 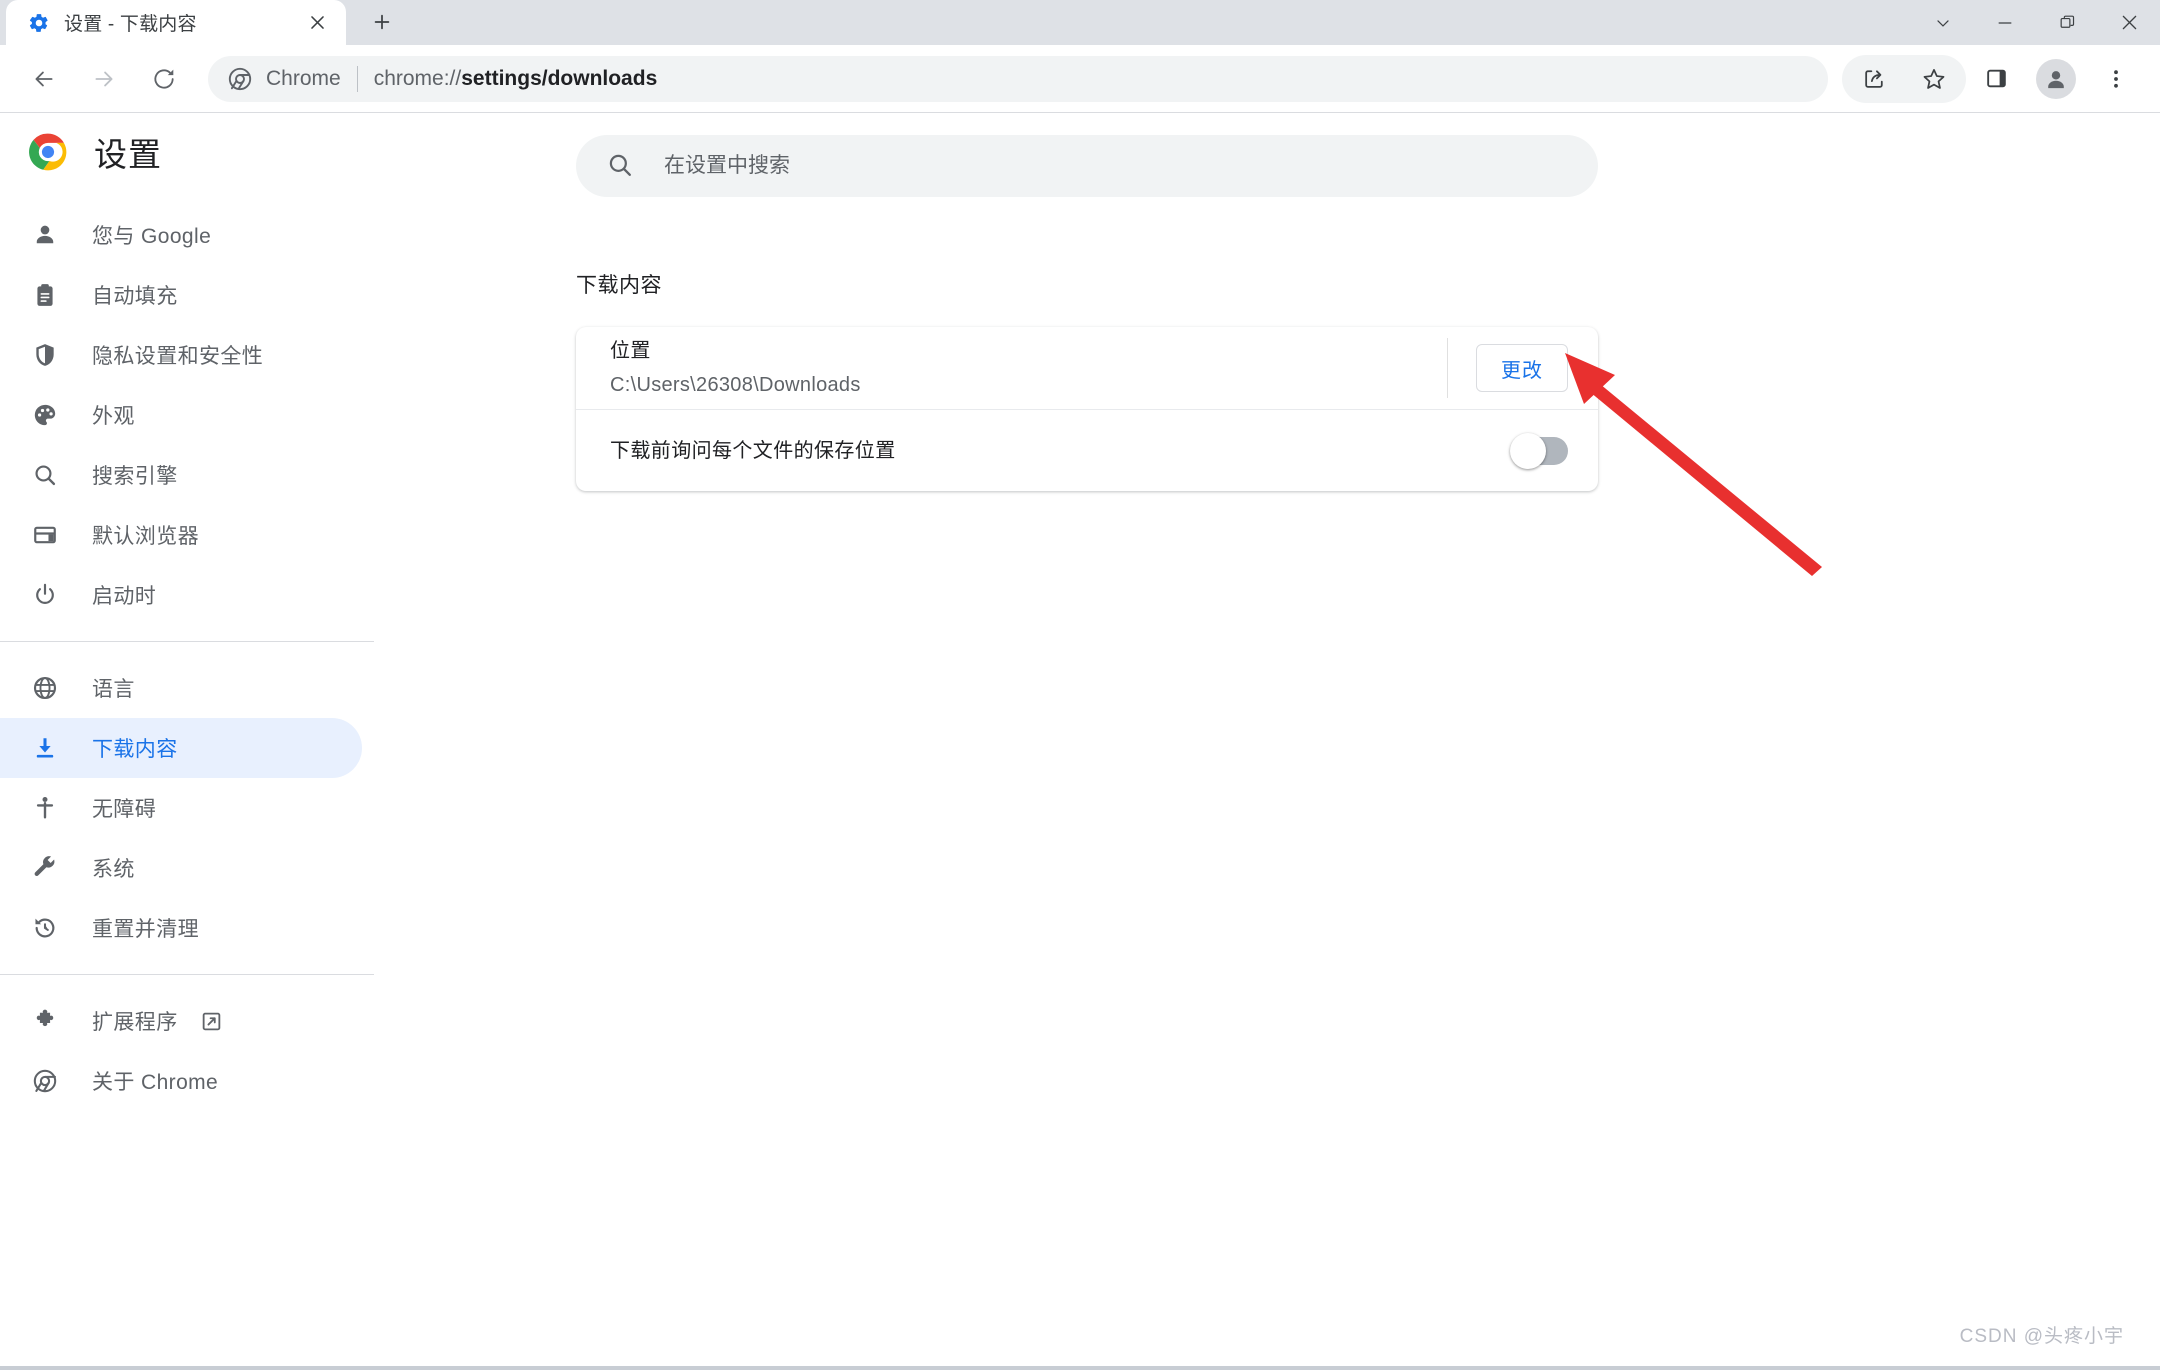 I want to click on sidebar-item-label: 默认浏览器, so click(x=145, y=536).